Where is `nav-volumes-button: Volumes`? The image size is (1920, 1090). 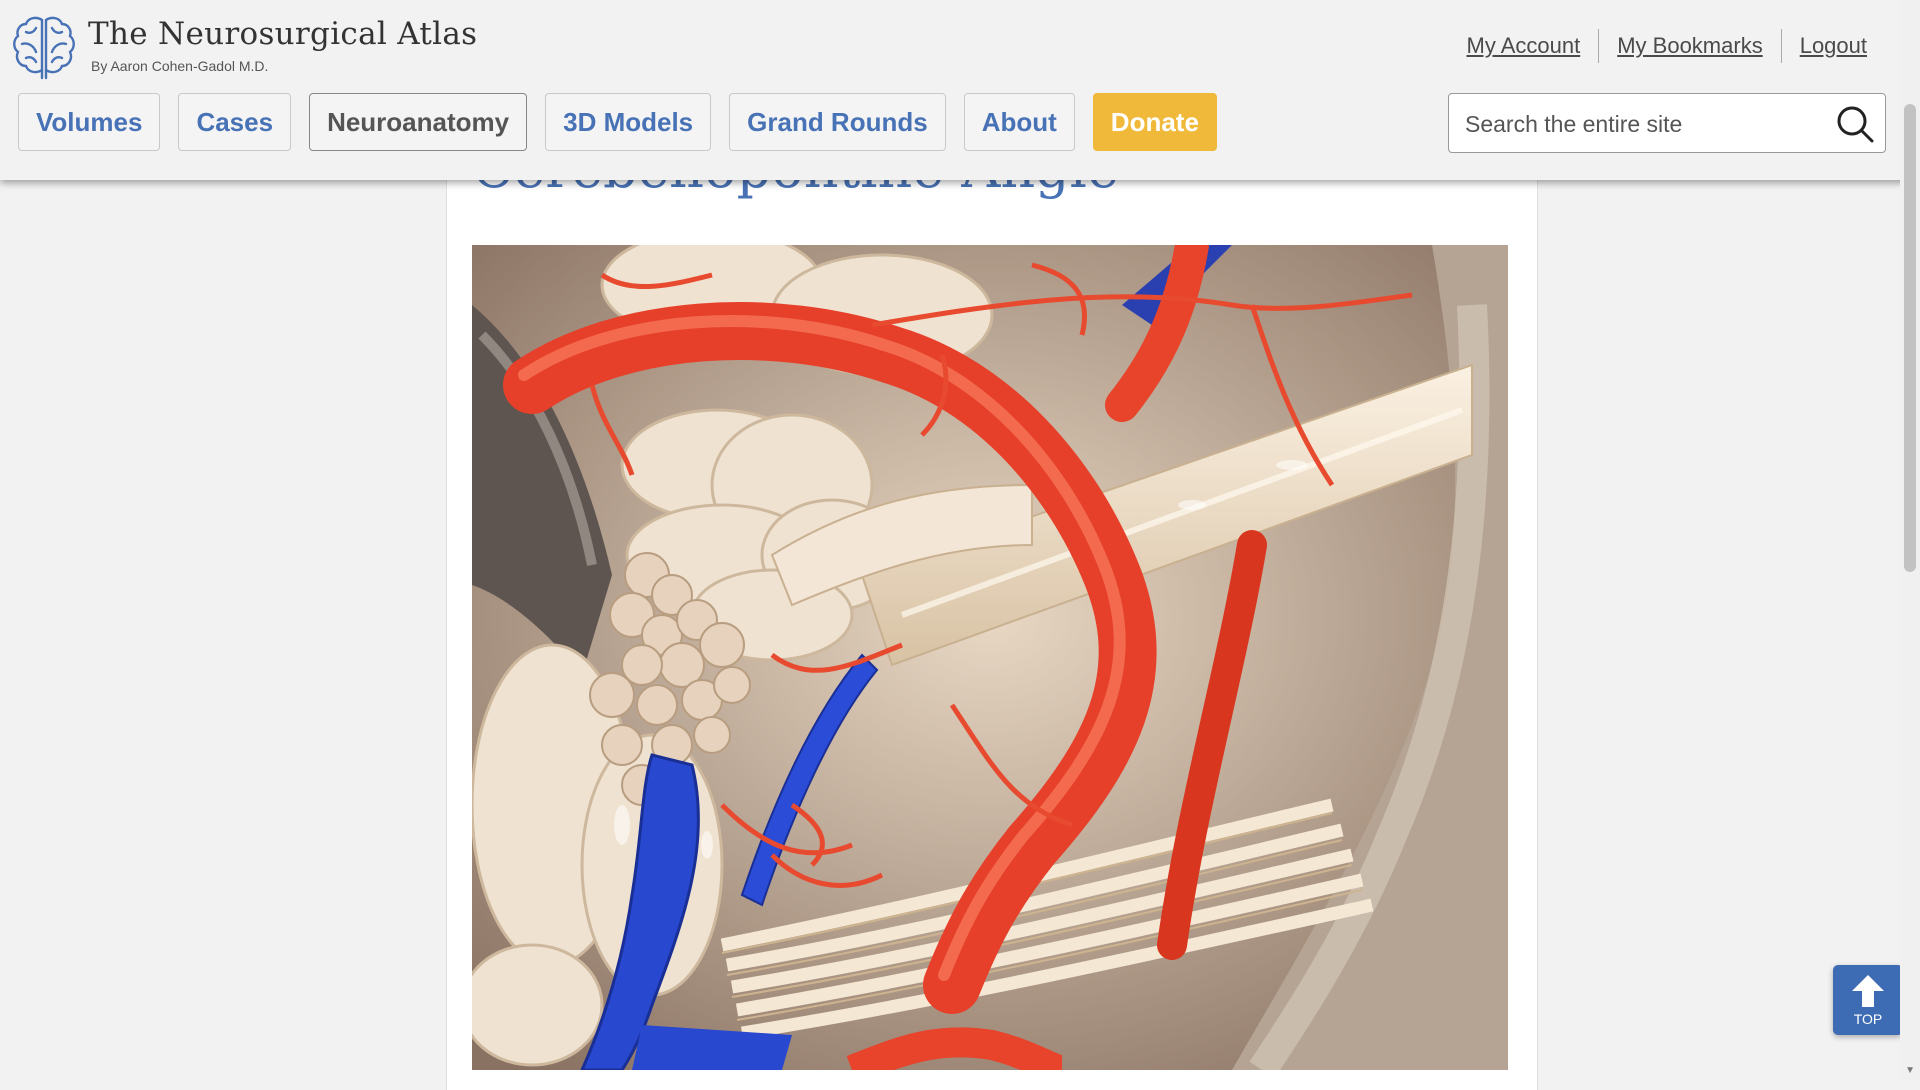
nav-volumes-button: Volumes is located at coordinates (89, 122).